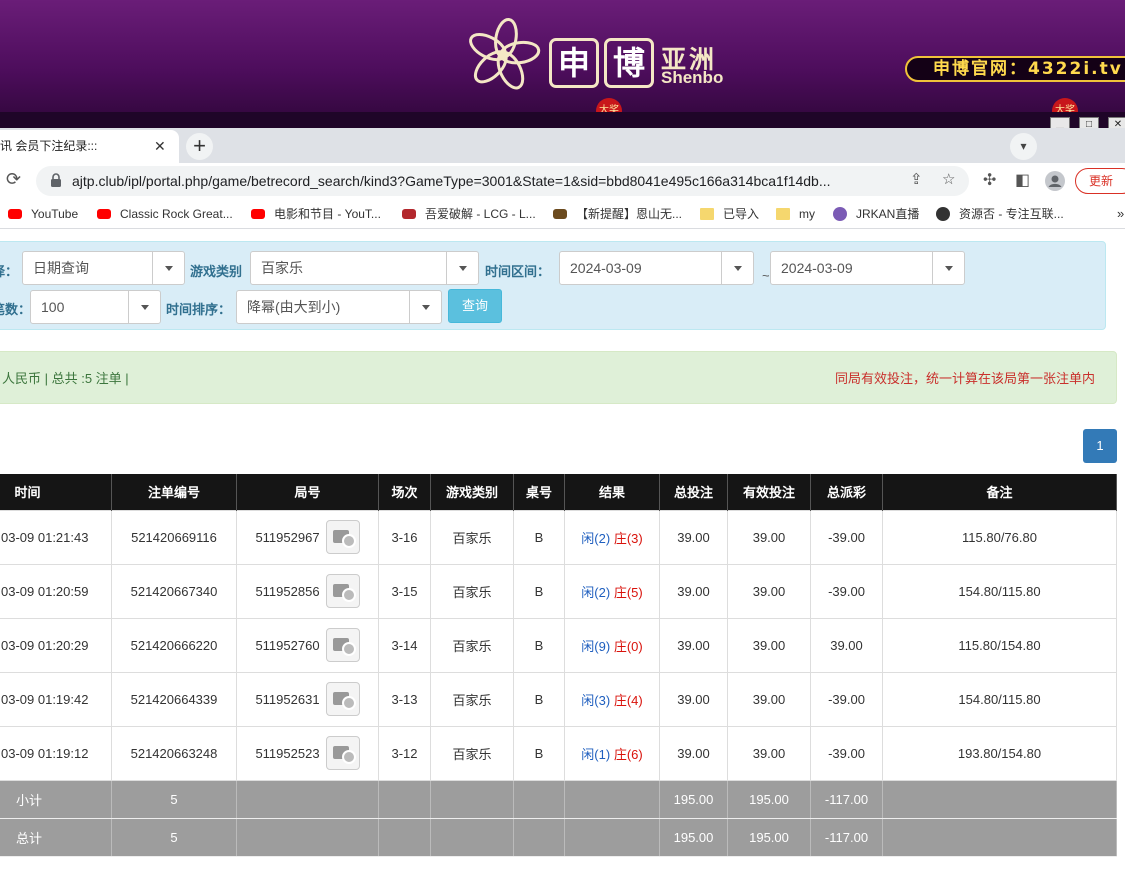 This screenshot has height=873, width=1125. I want to click on extensions-puzzle-icon: ✣, so click(989, 180).